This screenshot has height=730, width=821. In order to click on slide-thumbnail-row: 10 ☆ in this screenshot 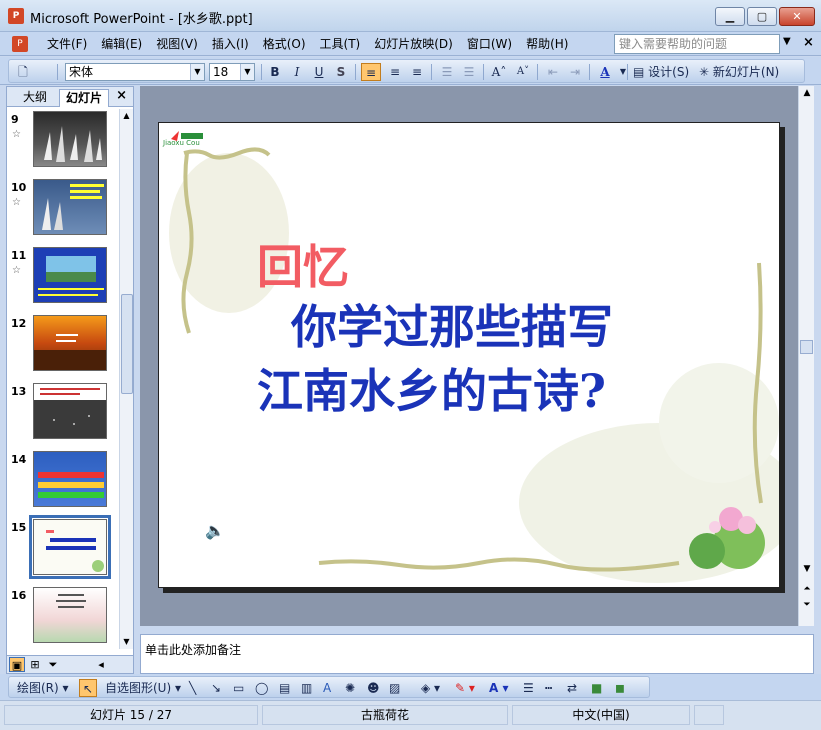, I will do `click(62, 211)`.